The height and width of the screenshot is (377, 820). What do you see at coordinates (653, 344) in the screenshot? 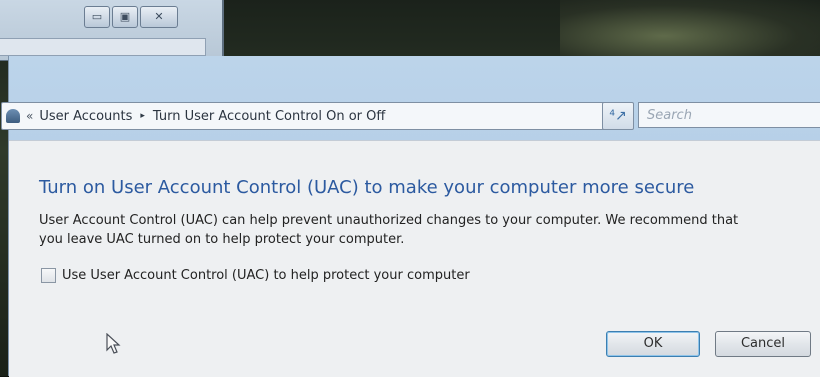
I see `ok-button: OK` at bounding box center [653, 344].